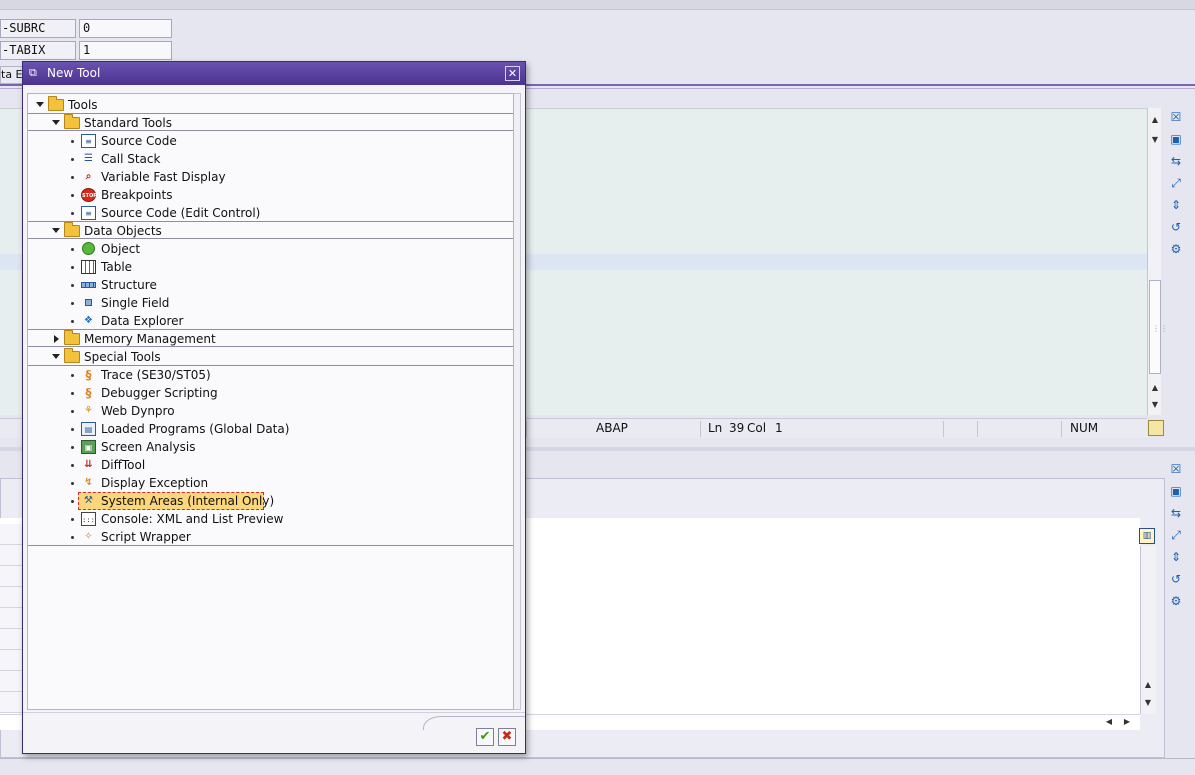  I want to click on dialog-title: New Tool, so click(74, 73).